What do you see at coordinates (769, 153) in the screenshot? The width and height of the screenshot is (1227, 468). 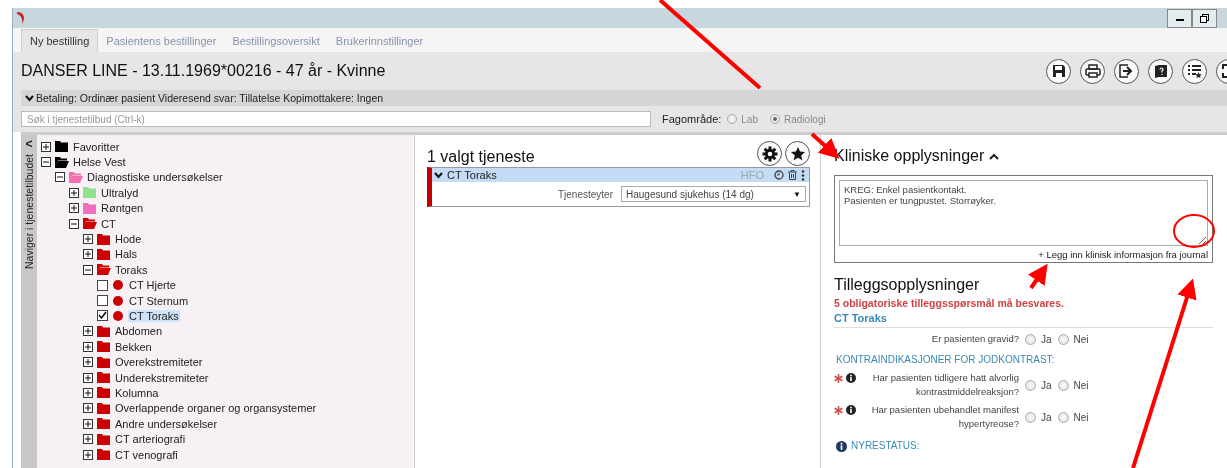 I see `settings-icon` at bounding box center [769, 153].